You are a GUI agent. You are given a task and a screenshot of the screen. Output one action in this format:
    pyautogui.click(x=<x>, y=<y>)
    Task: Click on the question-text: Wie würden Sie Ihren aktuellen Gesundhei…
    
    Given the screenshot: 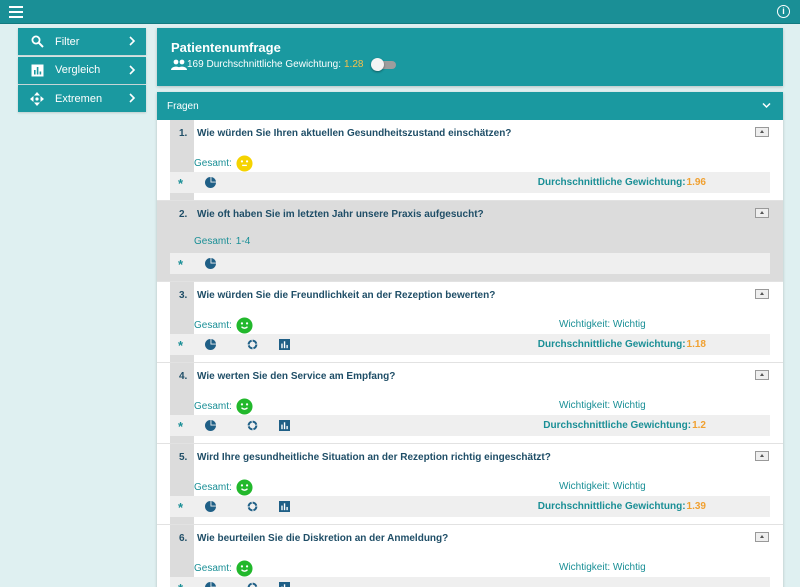 What is the action you would take?
    pyautogui.click(x=354, y=133)
    